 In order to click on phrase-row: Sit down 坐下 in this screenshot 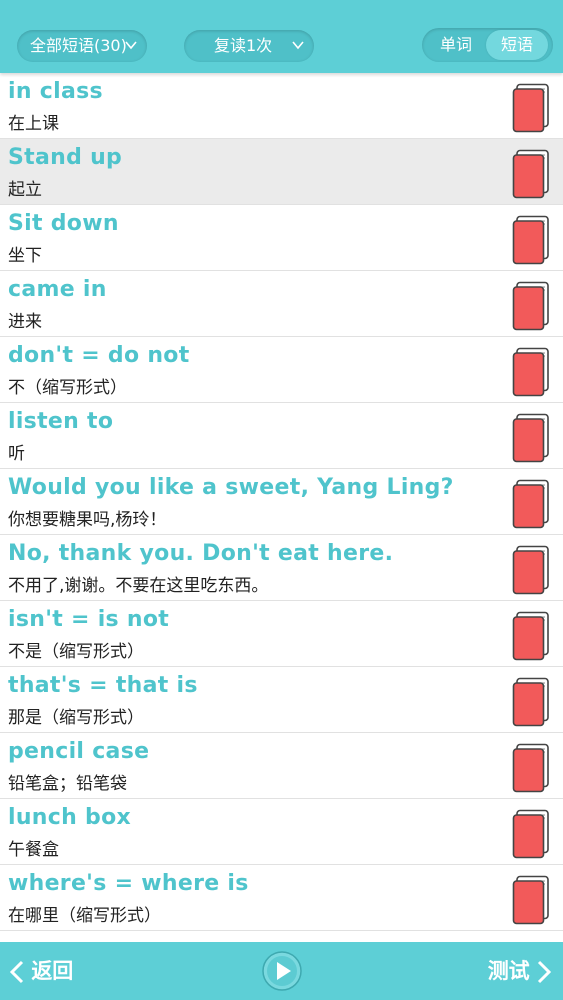, I will do `click(281, 238)`.